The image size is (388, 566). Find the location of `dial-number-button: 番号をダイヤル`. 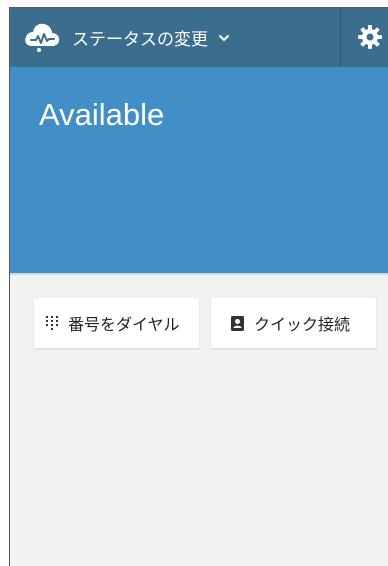

dial-number-button: 番号をダイヤル is located at coordinates (116, 323).